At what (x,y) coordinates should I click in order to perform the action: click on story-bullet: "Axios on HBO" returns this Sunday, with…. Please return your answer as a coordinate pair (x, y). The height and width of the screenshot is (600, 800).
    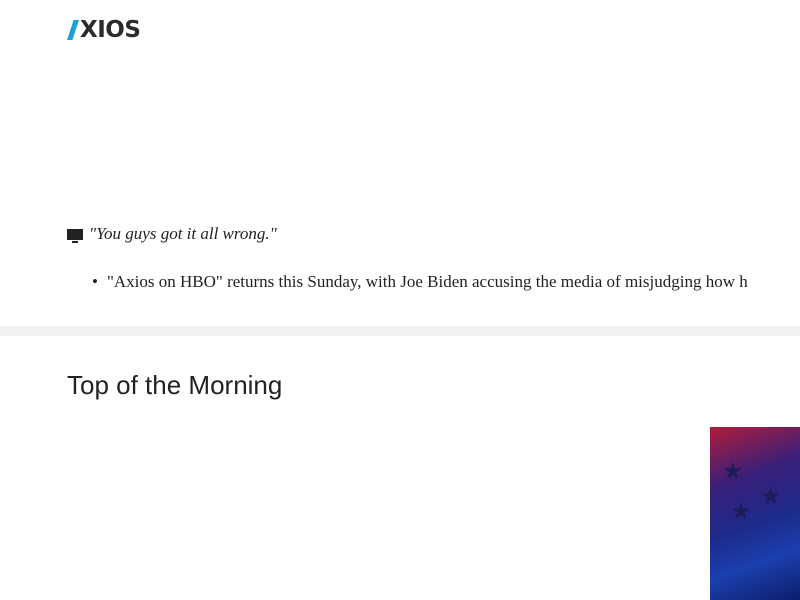
    Looking at the image, I should click on (446, 282).